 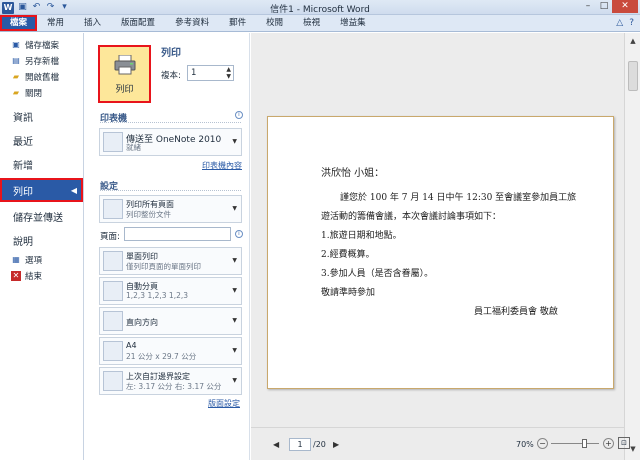 What do you see at coordinates (319, 444) in the screenshot?
I see `page-total: /20` at bounding box center [319, 444].